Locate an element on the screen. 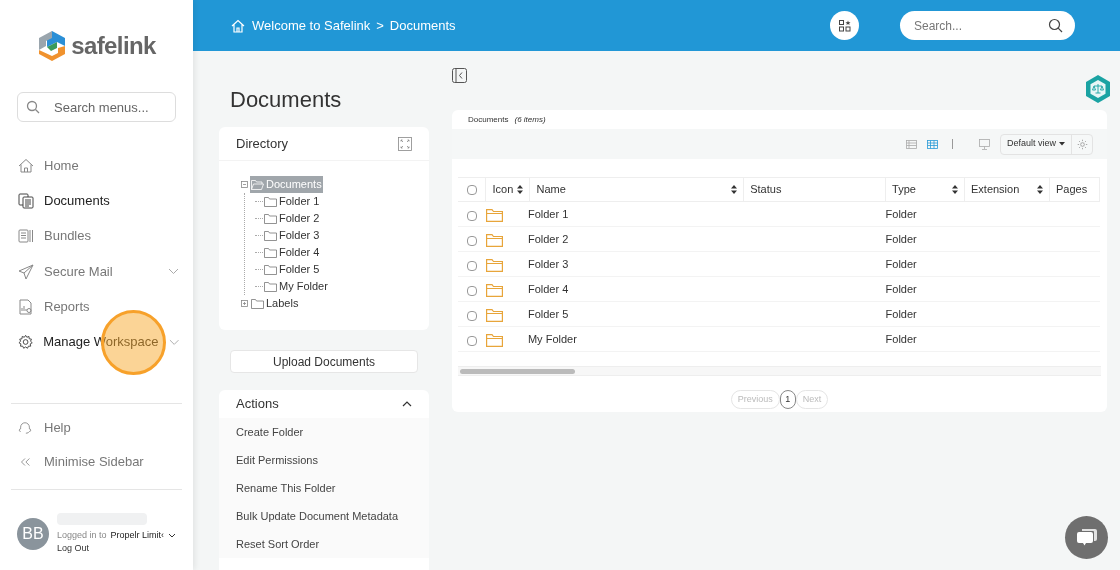 The width and height of the screenshot is (1120, 570). nav-label: Help is located at coordinates (57, 428).